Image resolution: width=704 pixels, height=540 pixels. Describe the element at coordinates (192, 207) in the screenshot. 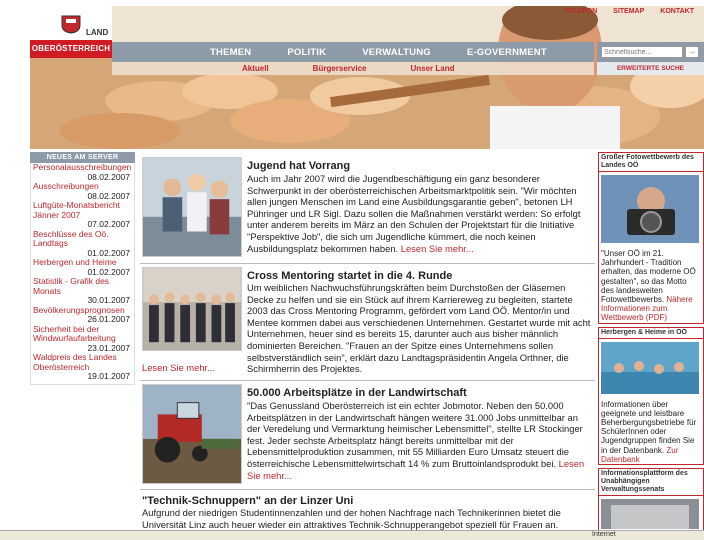

I see `youth-photo` at that location.